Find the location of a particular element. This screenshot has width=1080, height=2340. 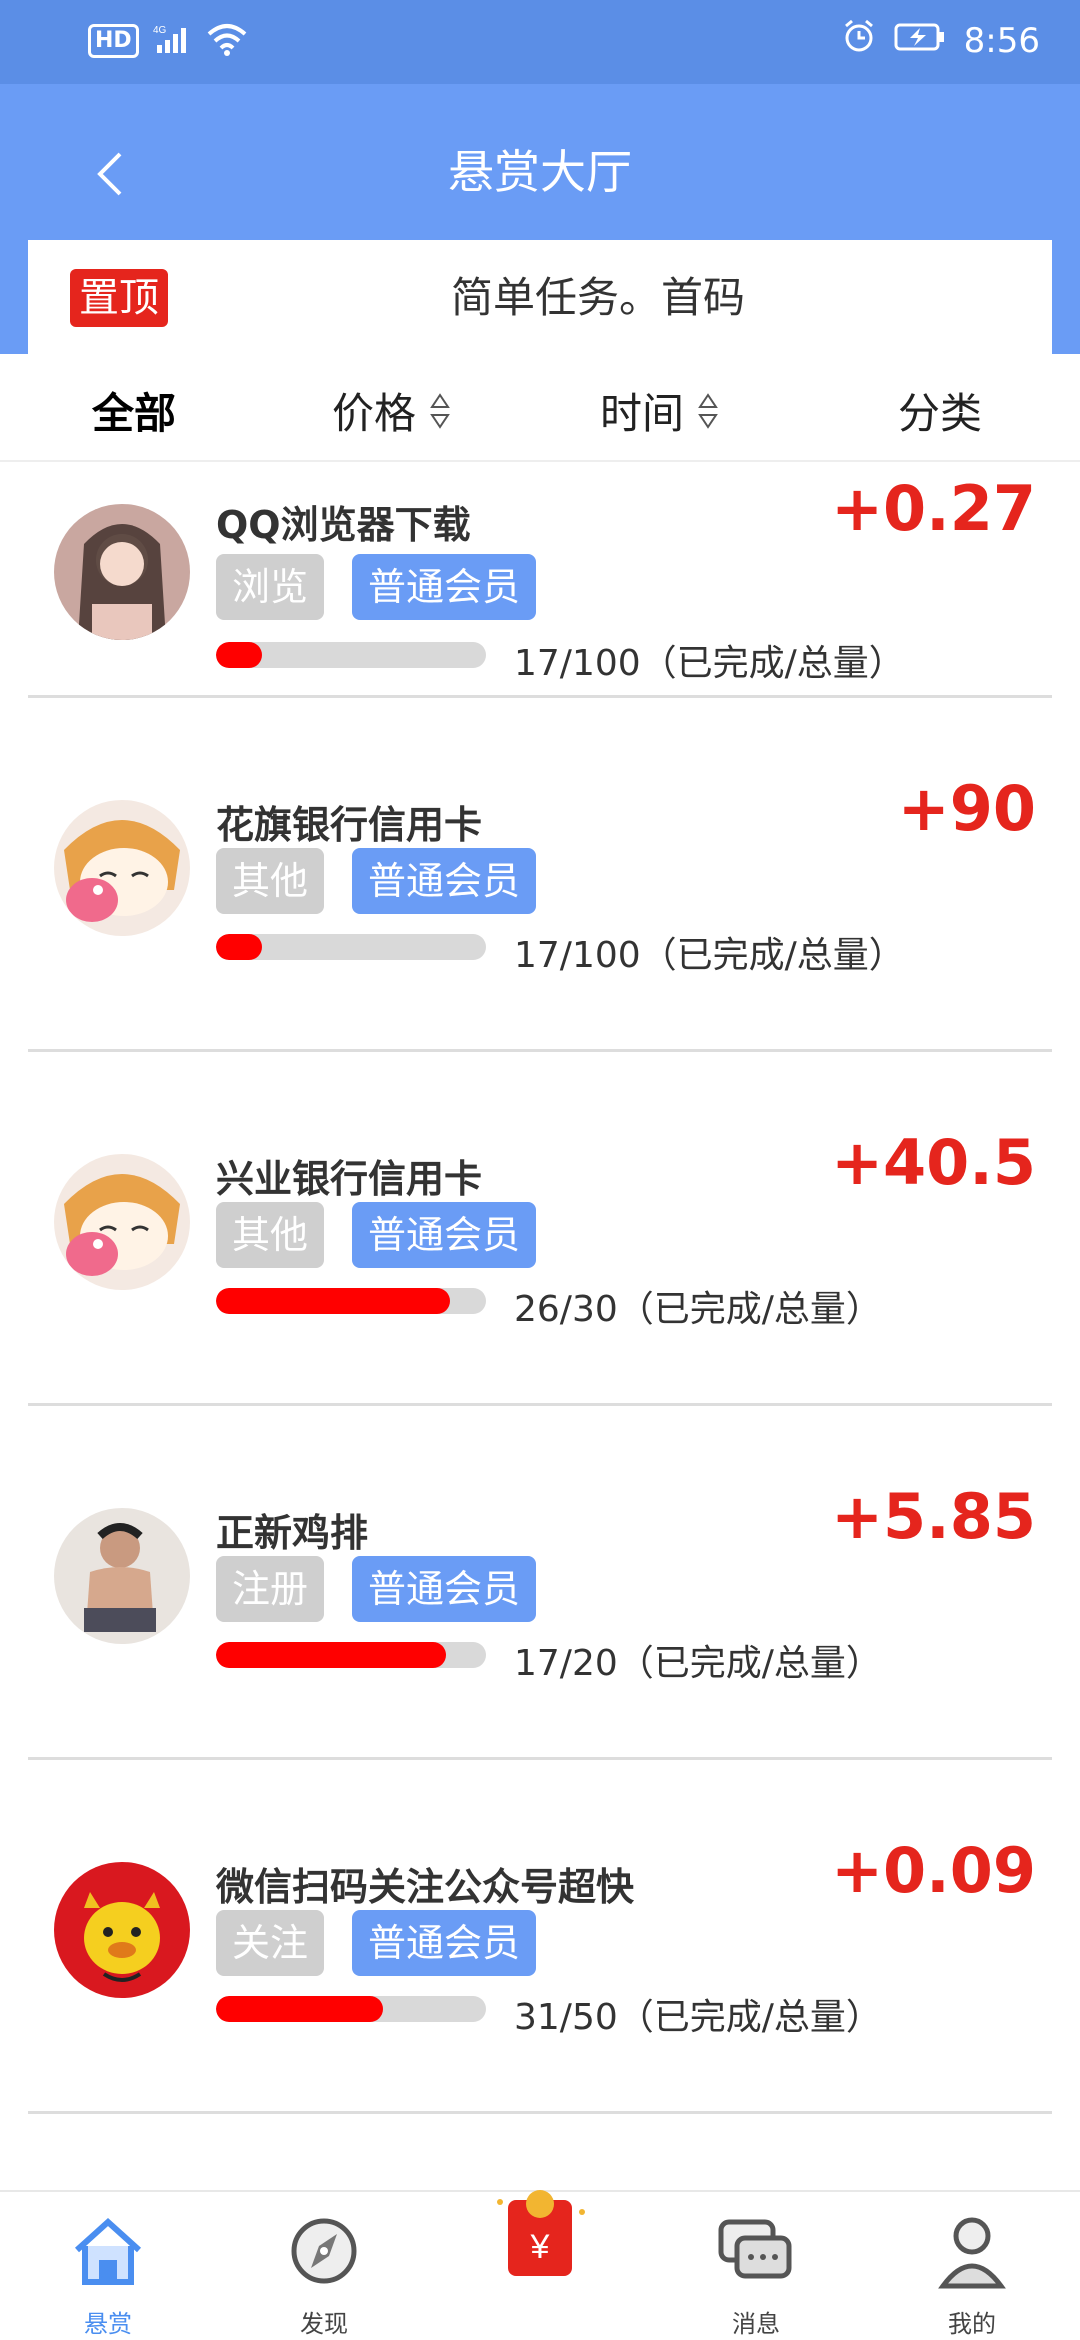

filter-all: 全部 is located at coordinates (134, 410).